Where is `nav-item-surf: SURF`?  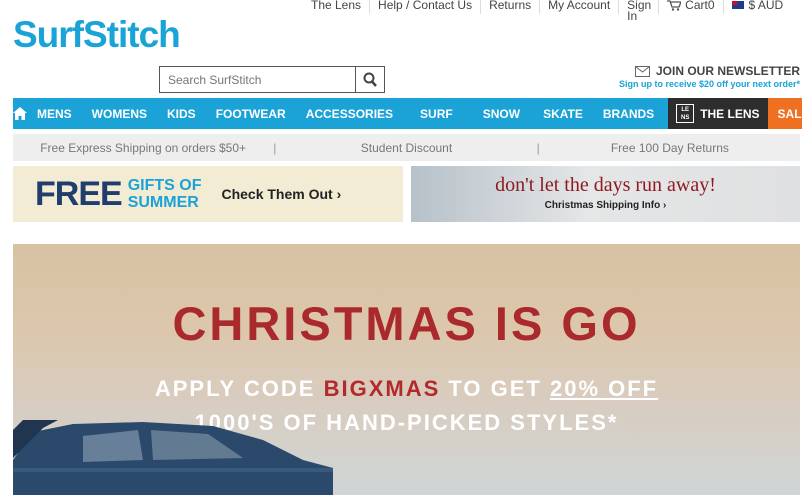 nav-item-surf: SURF is located at coordinates (436, 113).